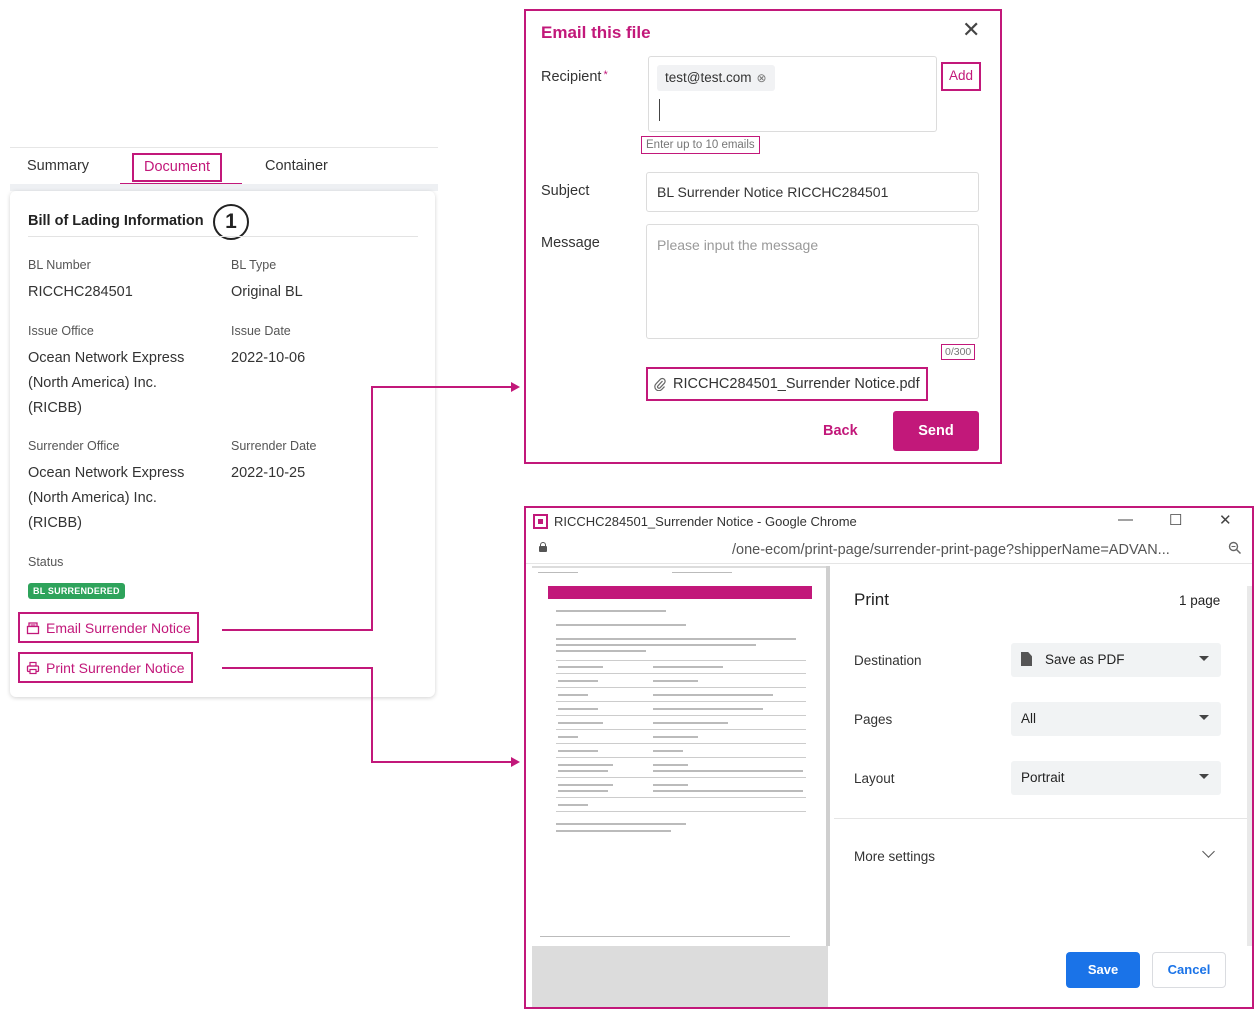  I want to click on status-label: Status, so click(46, 562).